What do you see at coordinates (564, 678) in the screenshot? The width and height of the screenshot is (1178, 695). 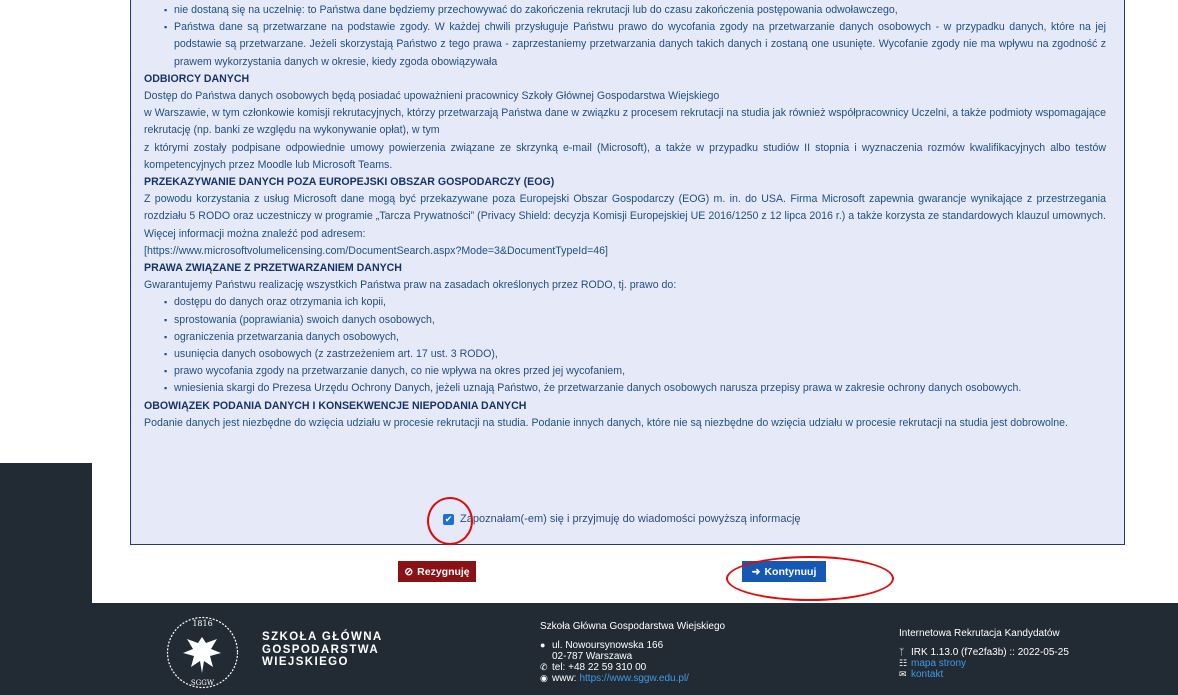 I see `www-label: www:` at bounding box center [564, 678].